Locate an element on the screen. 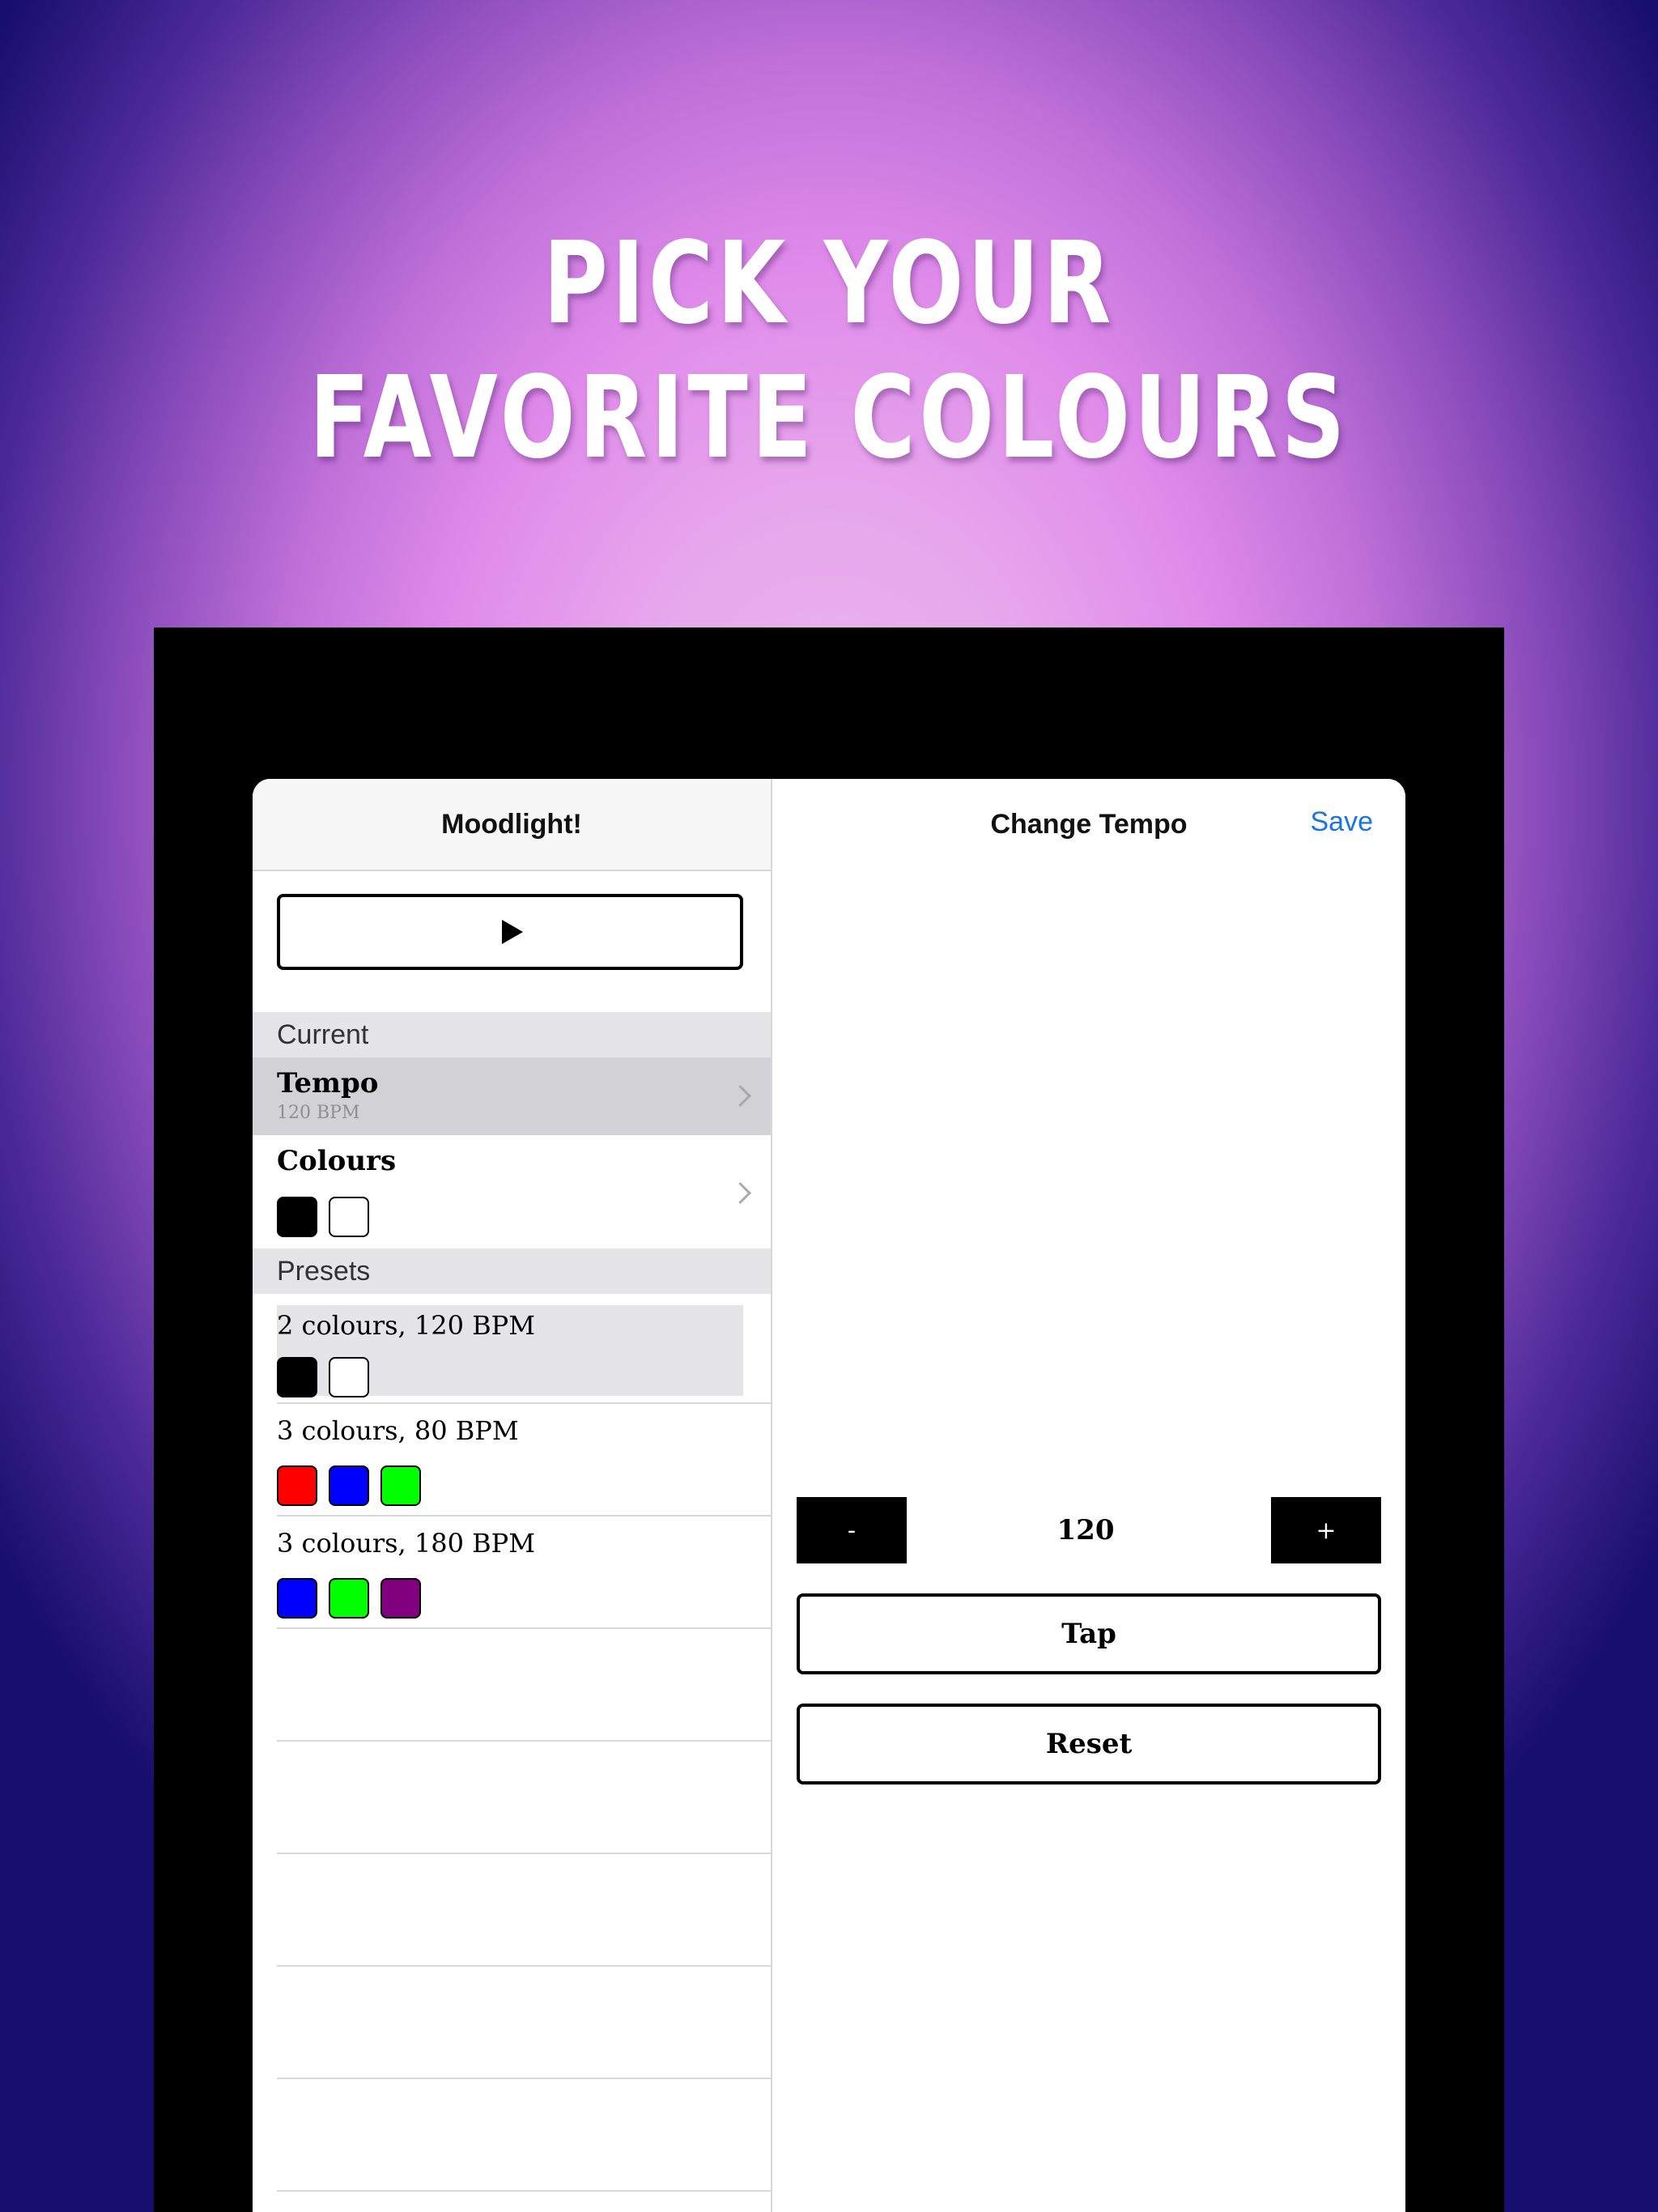 This screenshot has width=1658, height=2212. decrement-button: - is located at coordinates (852, 1530).